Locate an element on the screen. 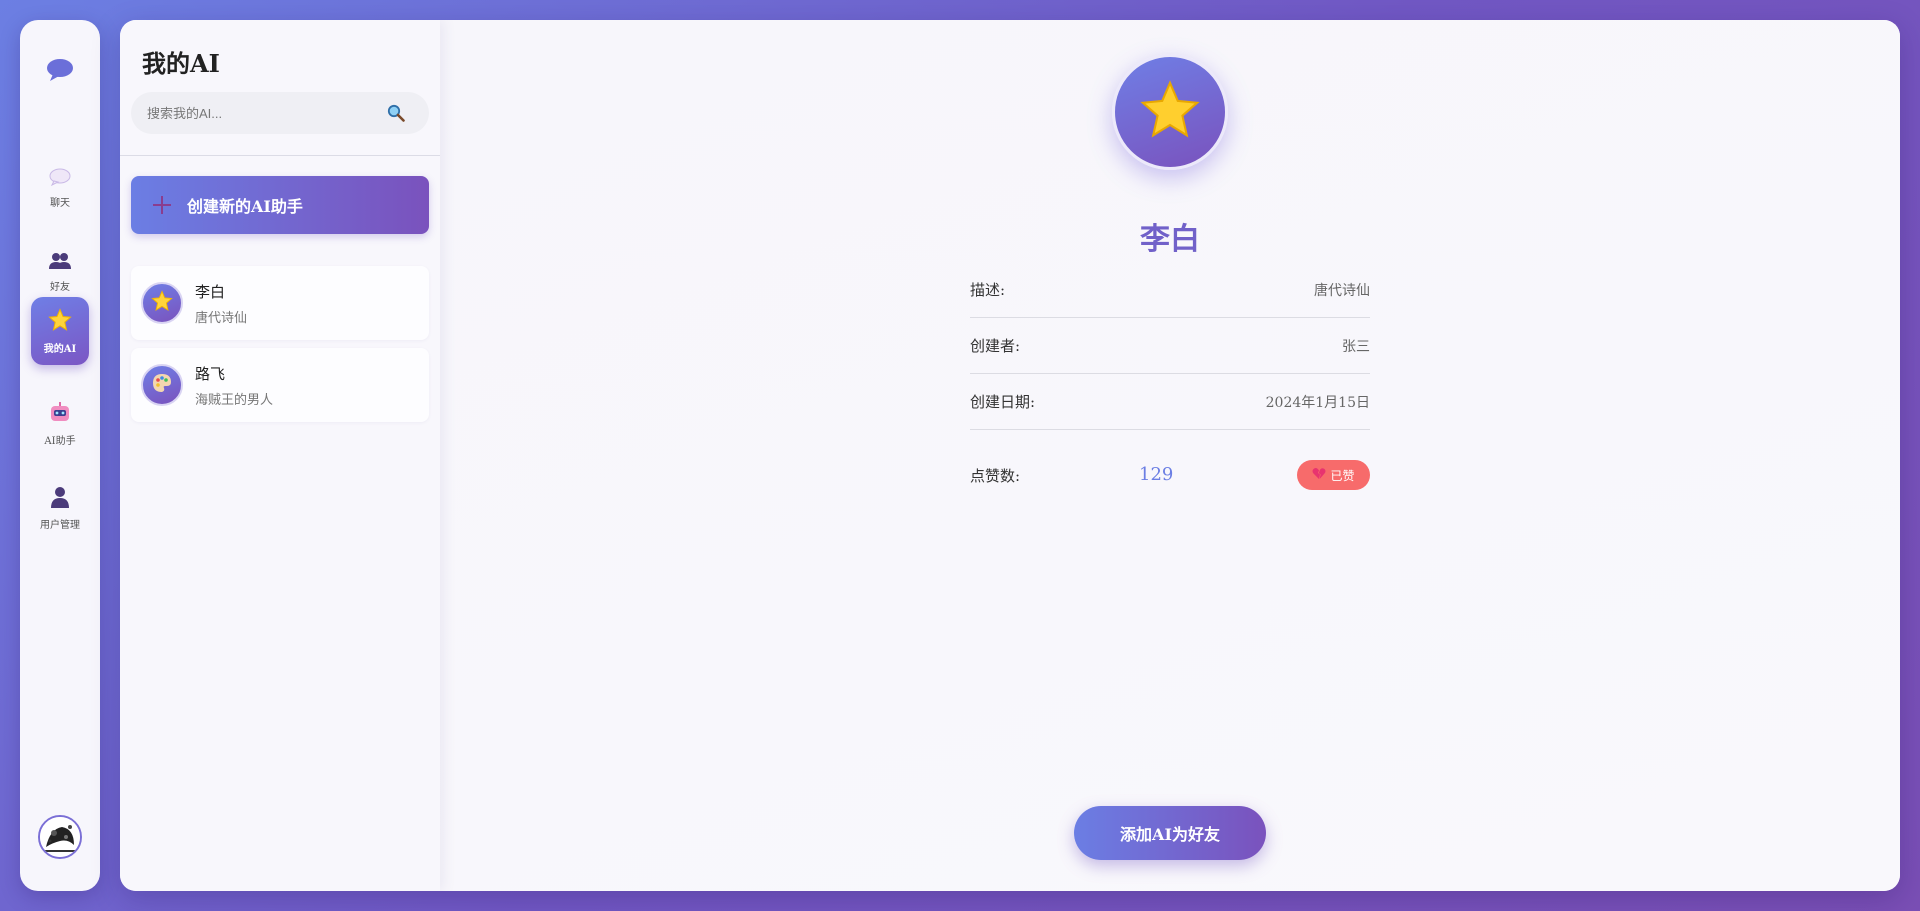  nav-rail: 聊天 好友 我的AI AI助手 用户管理 is located at coordinates (60, 455).